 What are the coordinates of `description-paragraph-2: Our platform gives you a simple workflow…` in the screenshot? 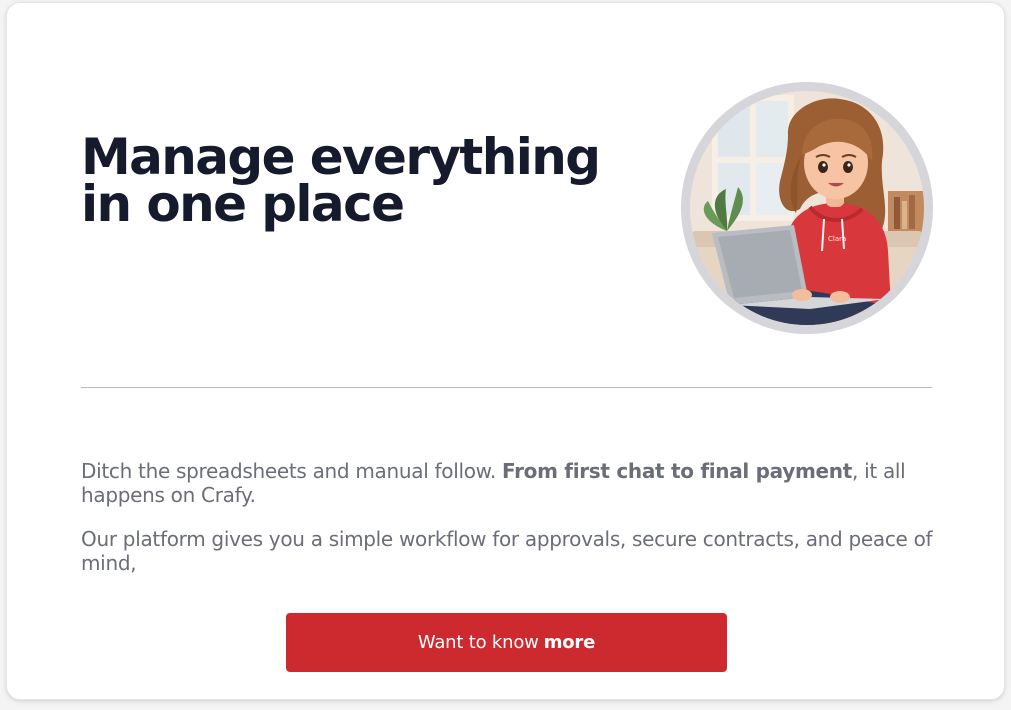 It's located at (507, 551).